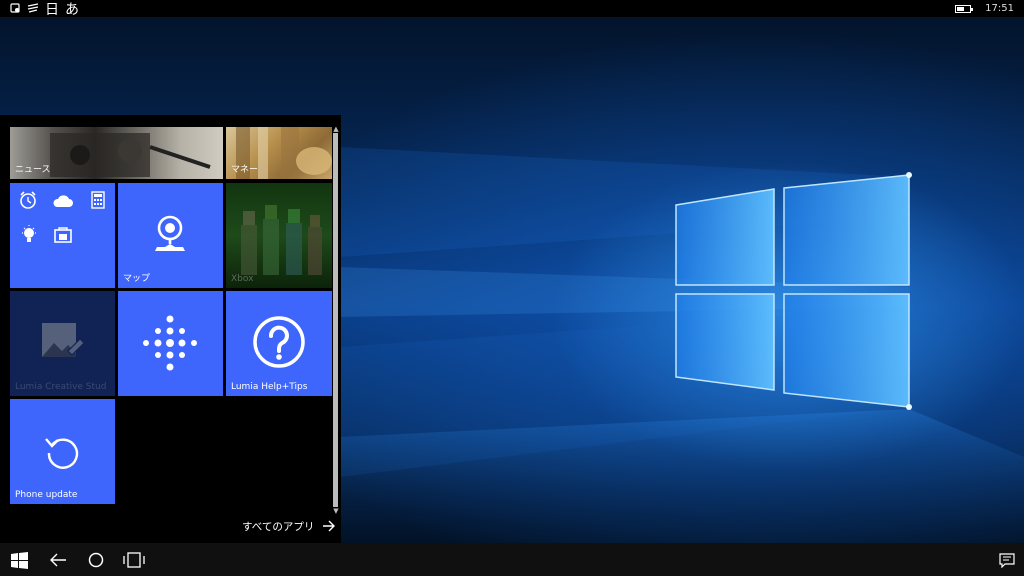 The height and width of the screenshot is (576, 1024). What do you see at coordinates (63, 340) in the screenshot?
I see `photo-edit-icon` at bounding box center [63, 340].